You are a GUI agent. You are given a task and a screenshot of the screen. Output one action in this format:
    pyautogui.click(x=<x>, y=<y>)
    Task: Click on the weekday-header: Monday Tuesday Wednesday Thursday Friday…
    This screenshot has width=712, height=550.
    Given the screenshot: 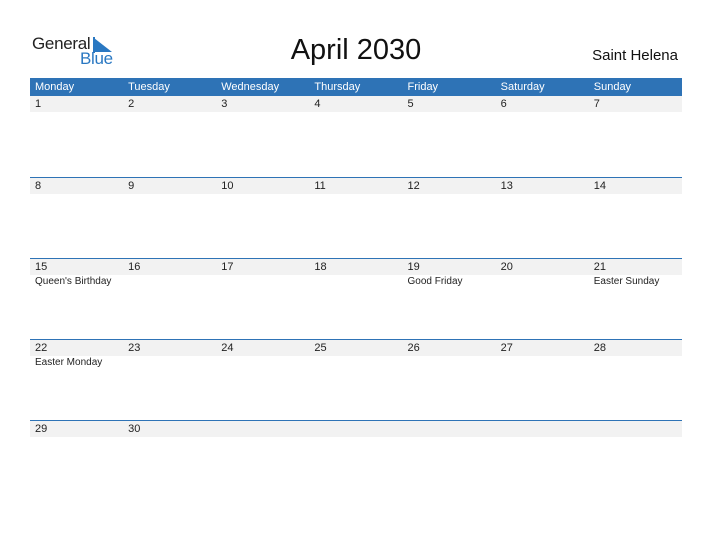 What is the action you would take?
    pyautogui.click(x=356, y=87)
    